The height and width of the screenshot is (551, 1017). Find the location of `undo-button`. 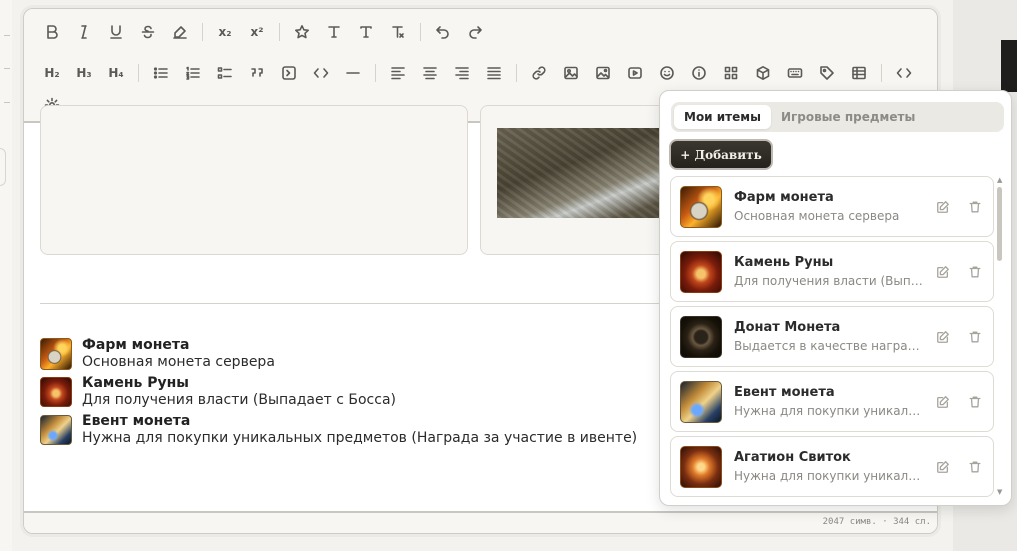

undo-button is located at coordinates (443, 32).